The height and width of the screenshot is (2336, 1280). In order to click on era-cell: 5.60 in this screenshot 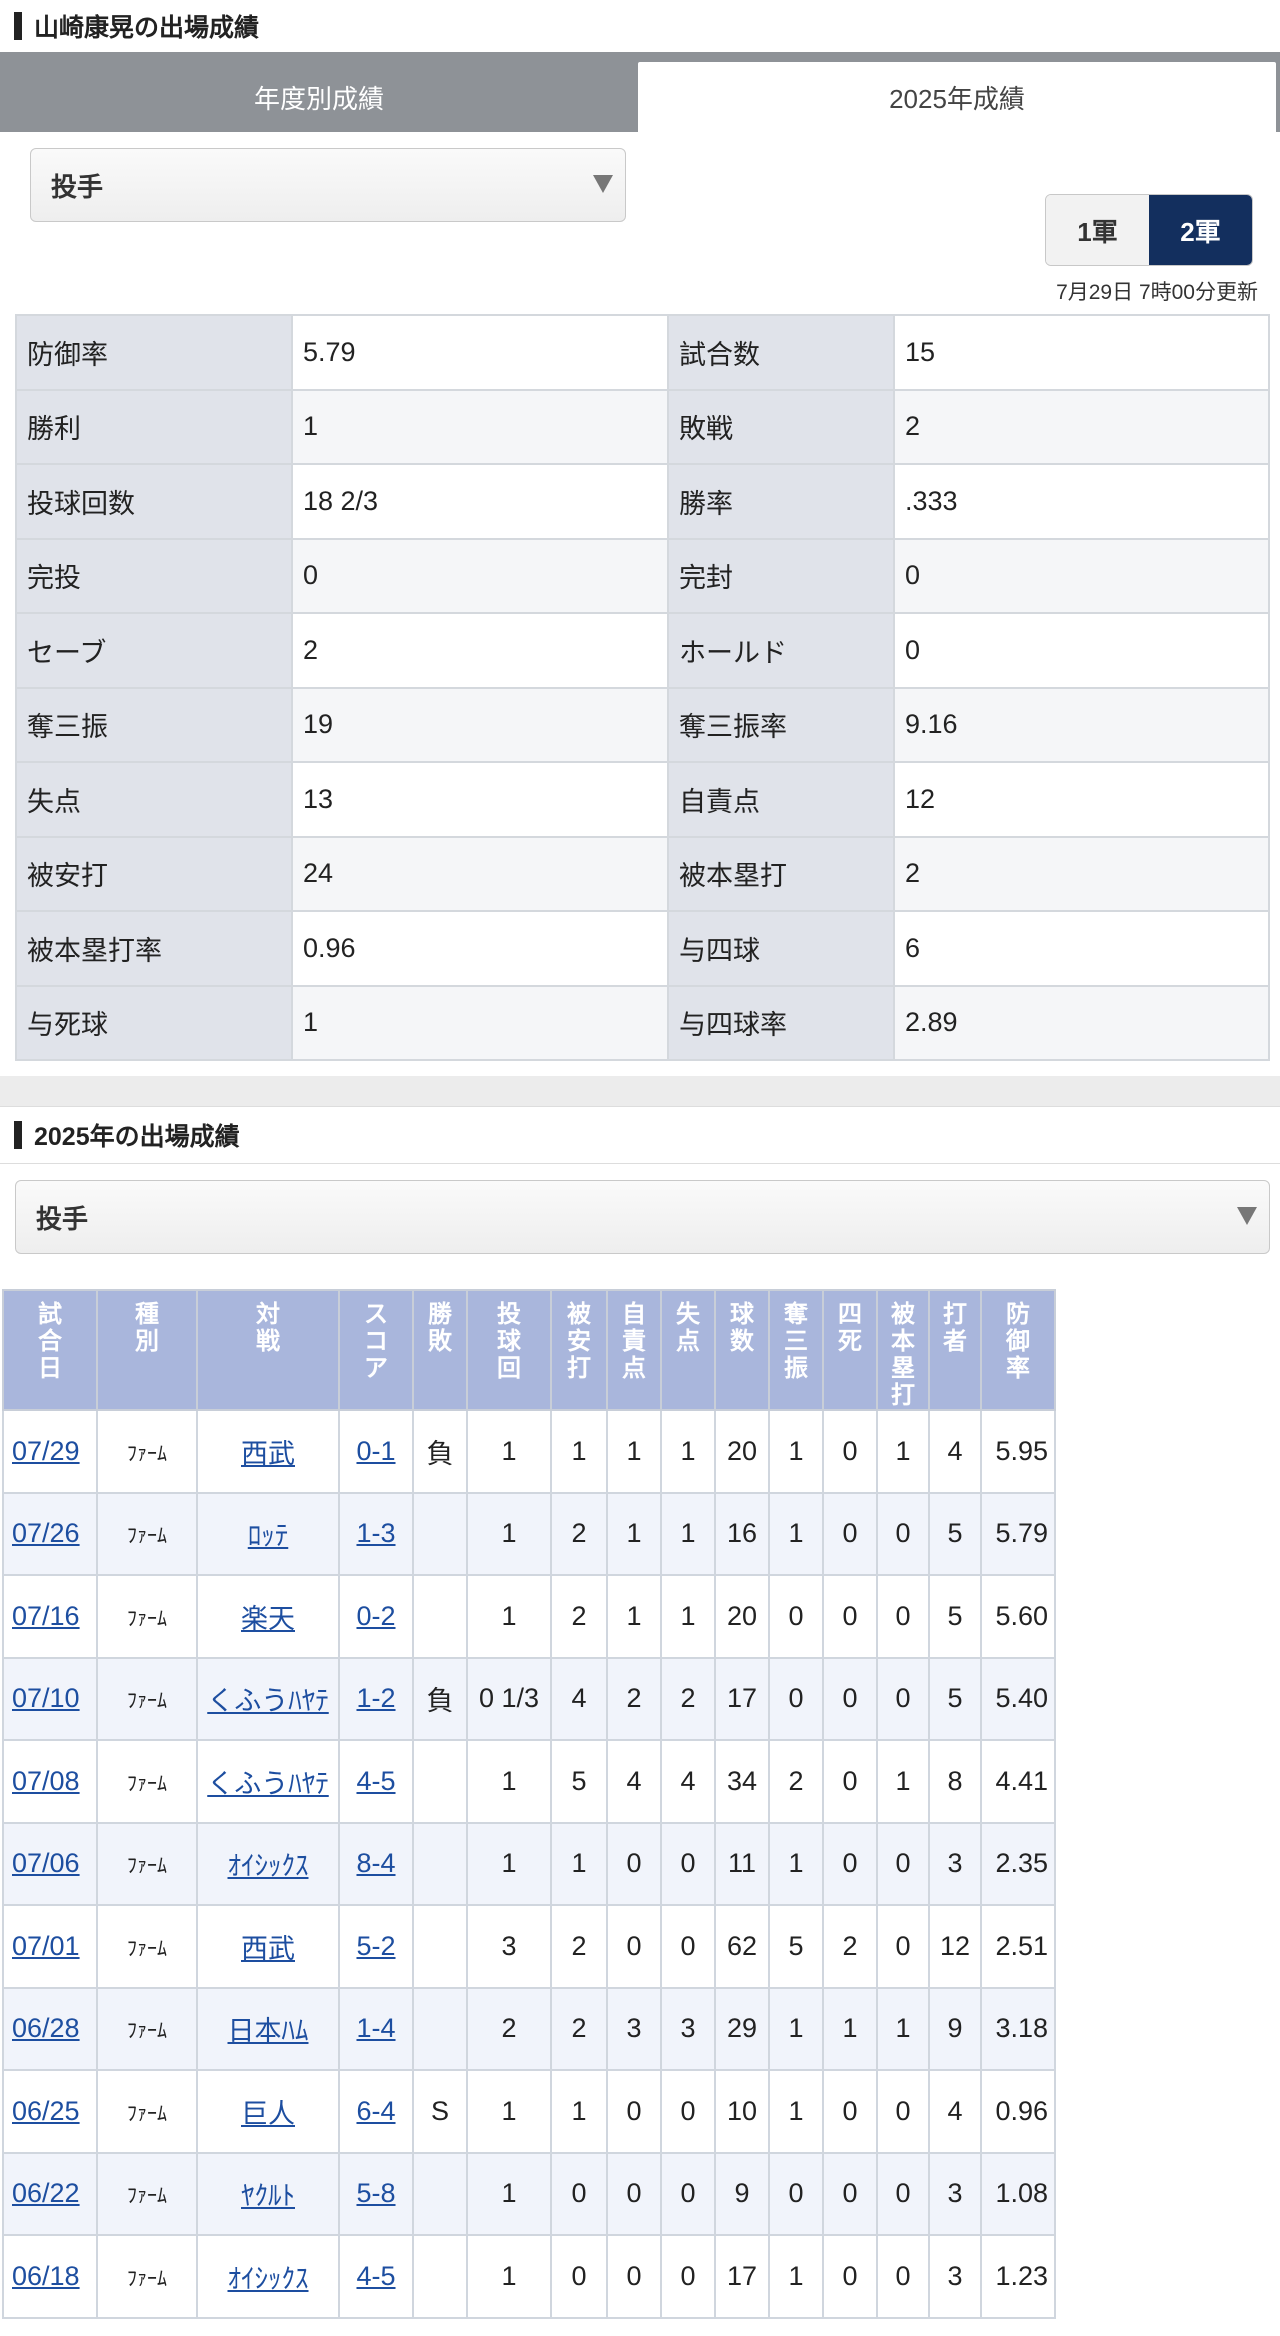, I will do `click(1018, 1616)`.